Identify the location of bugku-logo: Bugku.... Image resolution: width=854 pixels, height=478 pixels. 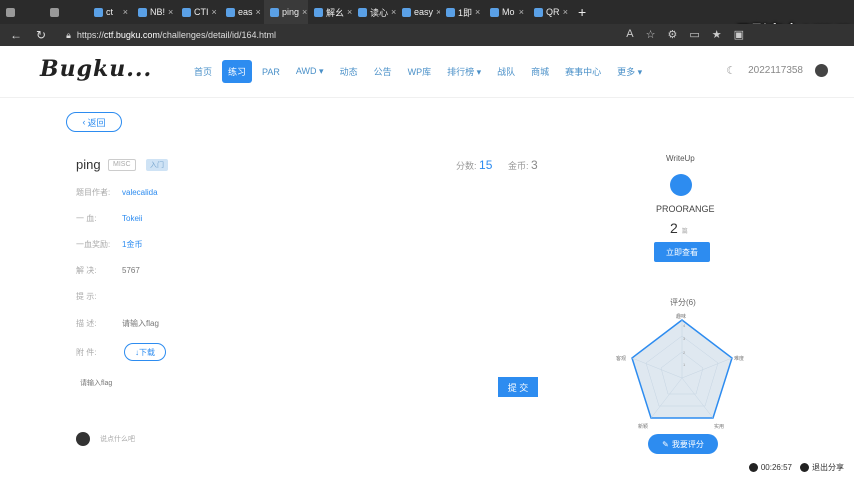
(96, 69).